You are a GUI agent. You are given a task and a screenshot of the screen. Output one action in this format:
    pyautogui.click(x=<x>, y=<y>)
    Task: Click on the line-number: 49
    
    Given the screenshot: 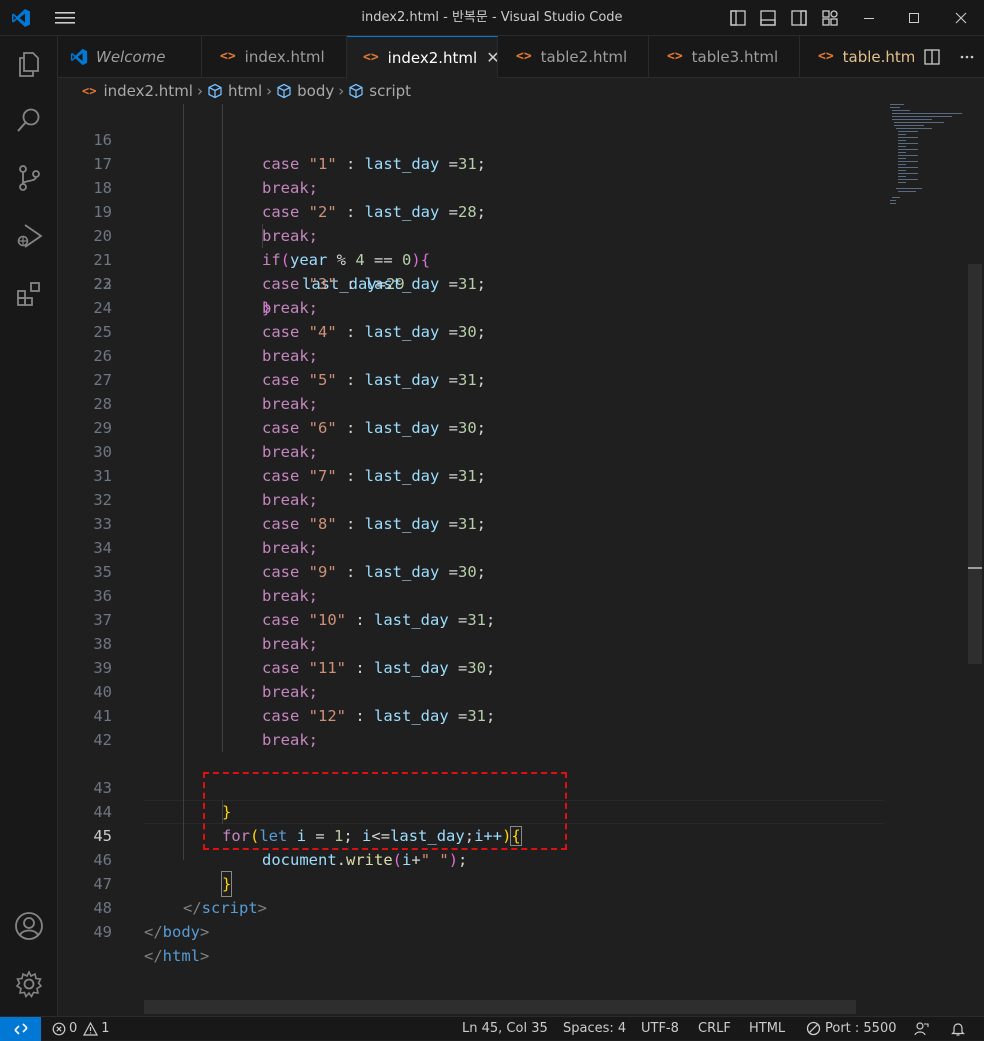 What is the action you would take?
    pyautogui.click(x=102, y=932)
    